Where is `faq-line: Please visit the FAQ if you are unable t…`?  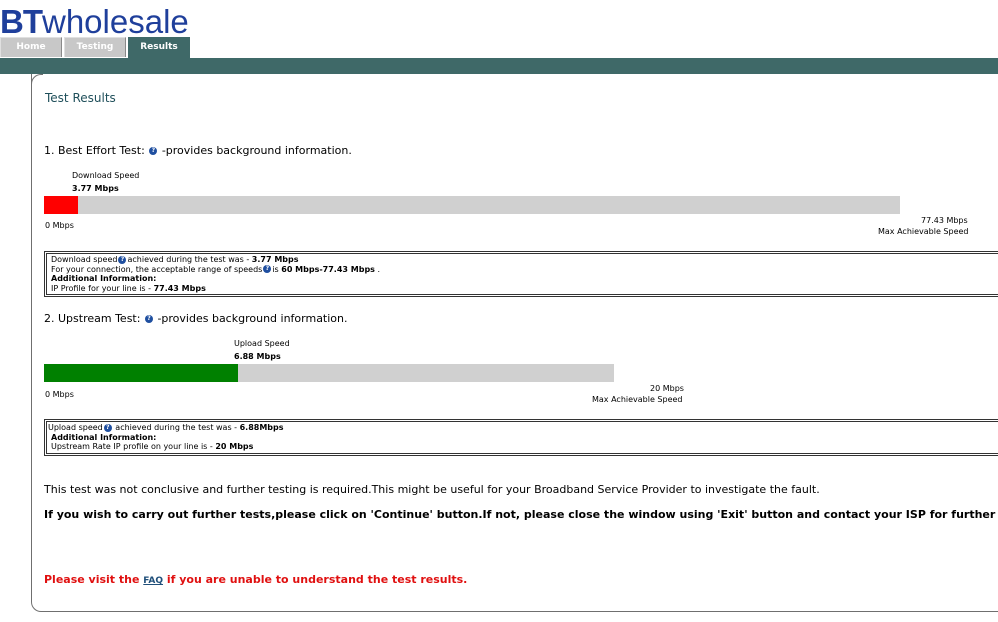 faq-line: Please visit the FAQ if you are unable t… is located at coordinates (255, 577).